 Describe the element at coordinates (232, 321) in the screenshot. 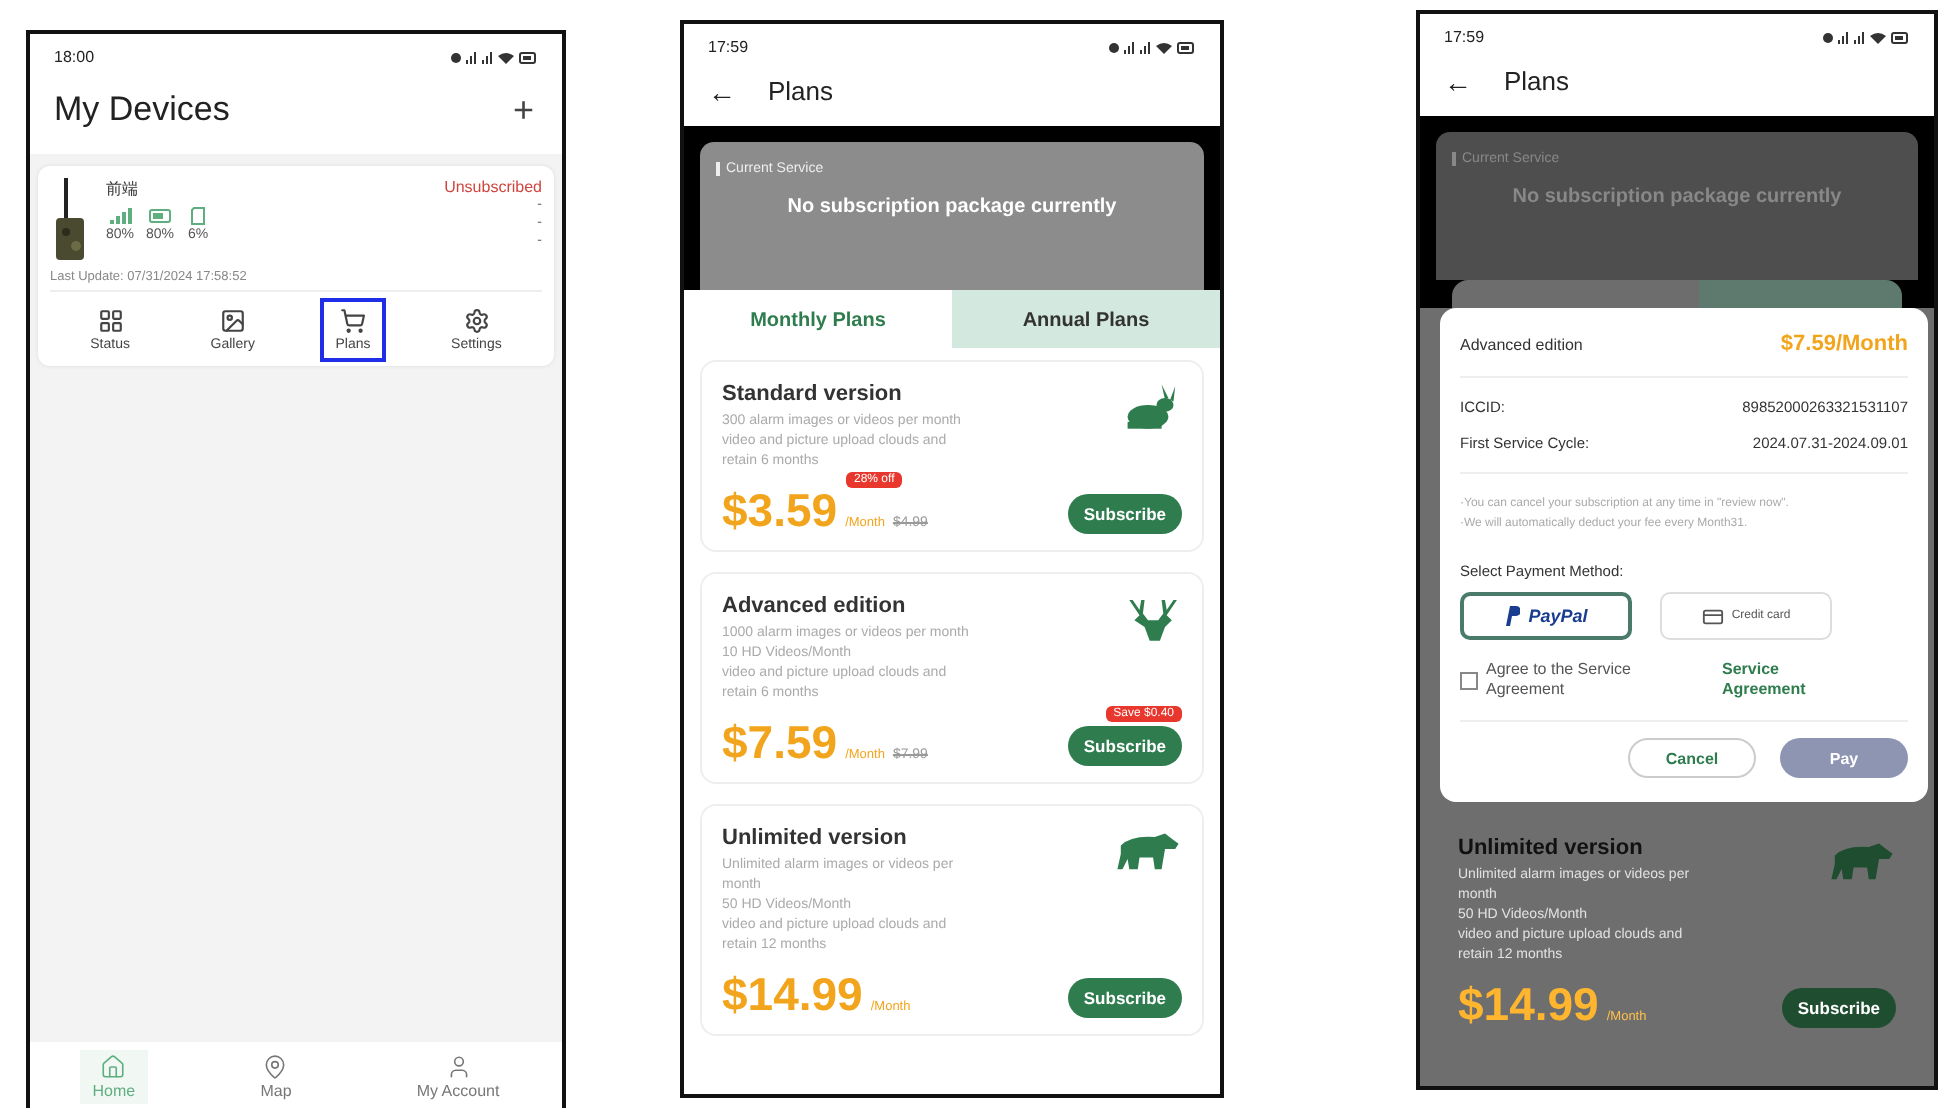

I see `image-icon` at that location.